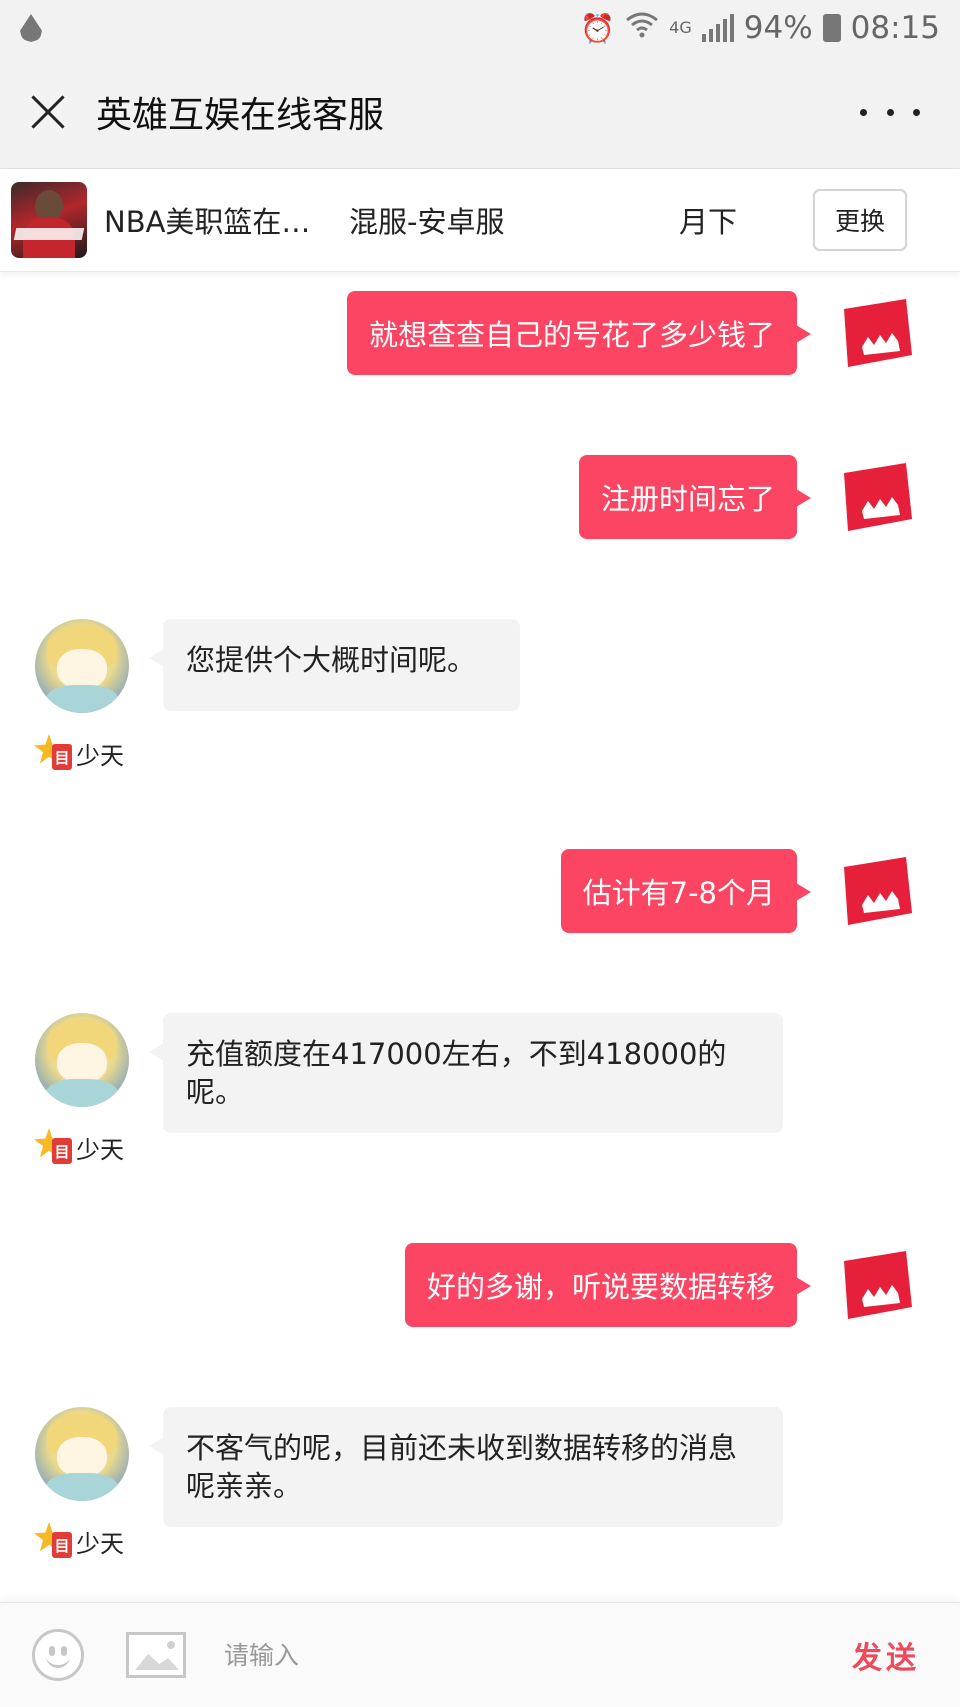 This screenshot has width=960, height=1707. What do you see at coordinates (538, 1655) in the screenshot?
I see `message-input` at bounding box center [538, 1655].